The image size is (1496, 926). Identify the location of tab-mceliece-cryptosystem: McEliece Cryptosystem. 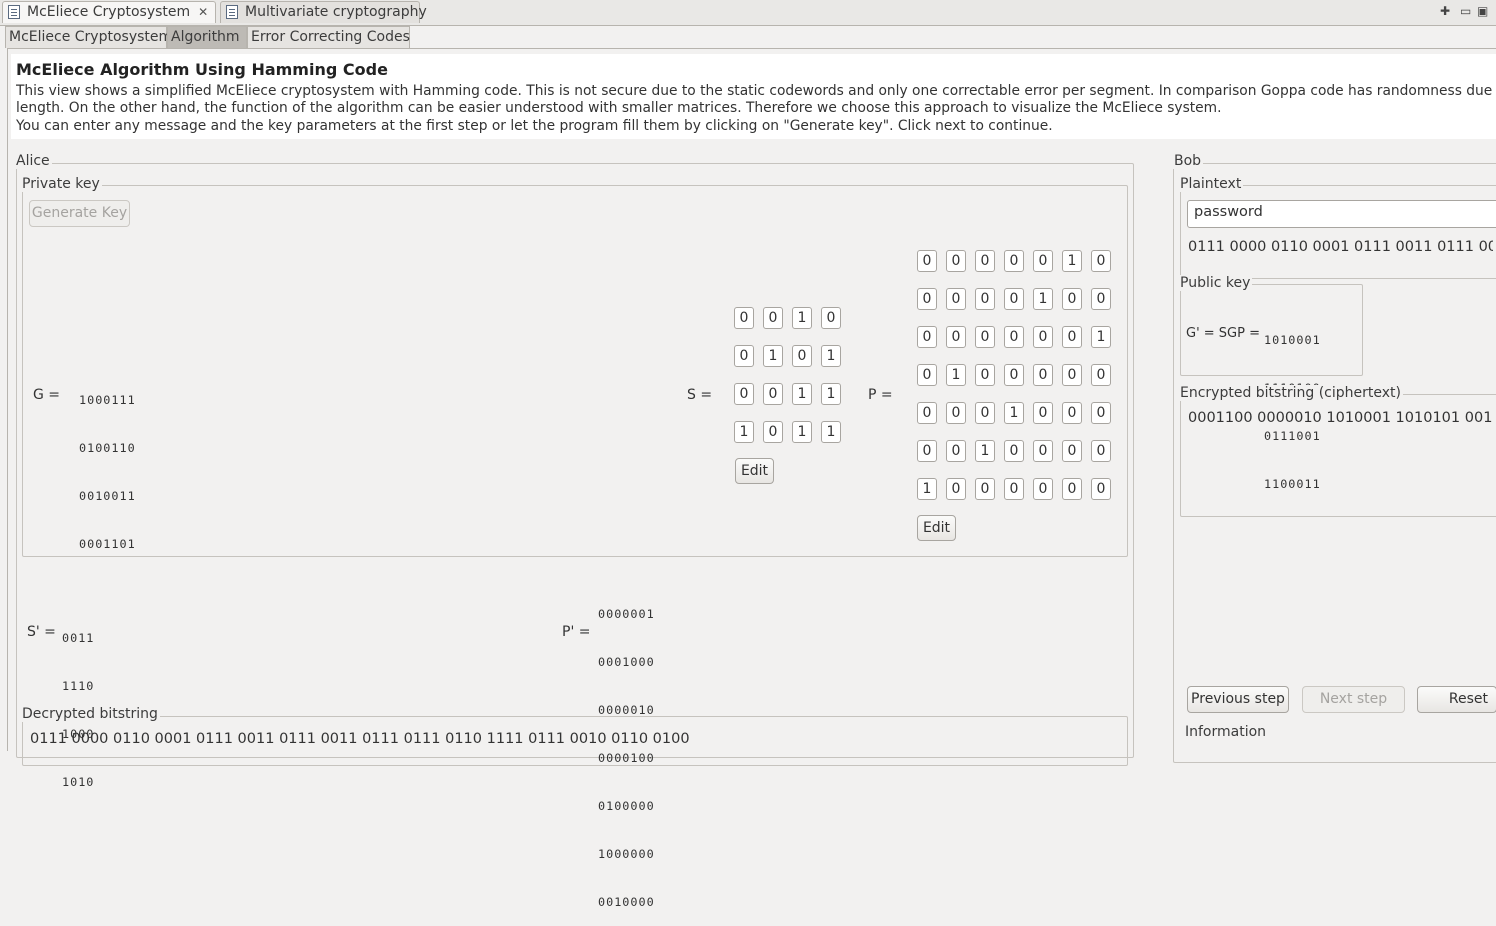
(88, 37).